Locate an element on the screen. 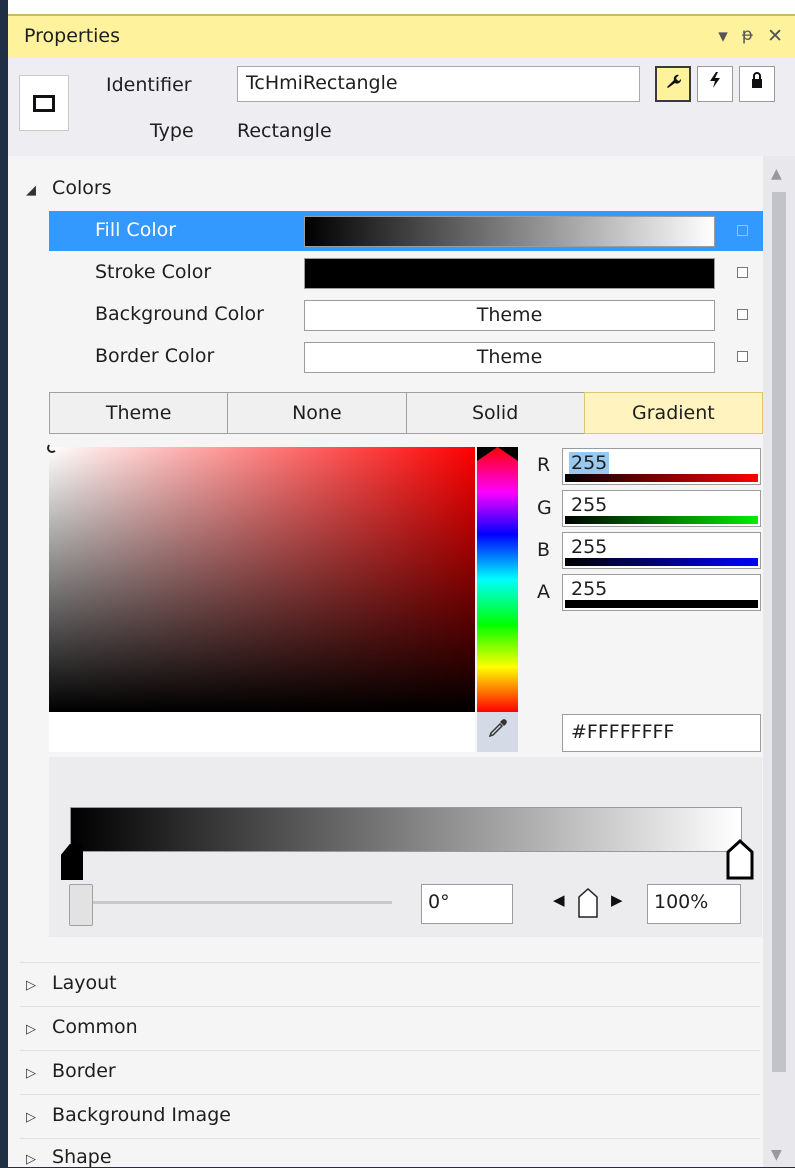  dropdown-icon: ▾ is located at coordinates (723, 36).